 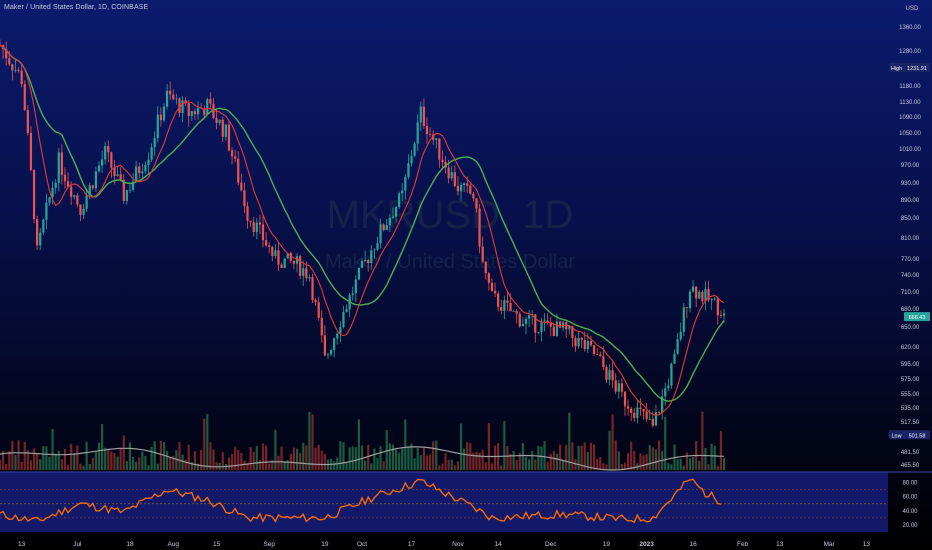 What do you see at coordinates (896, 69) in the screenshot?
I see `high-badge-label: High` at bounding box center [896, 69].